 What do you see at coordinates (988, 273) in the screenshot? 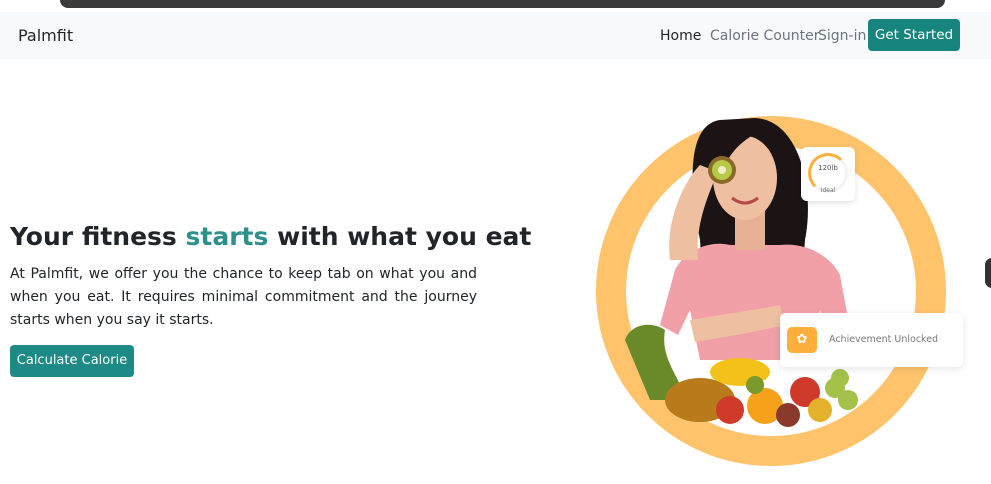
I see `scroll-handle` at bounding box center [988, 273].